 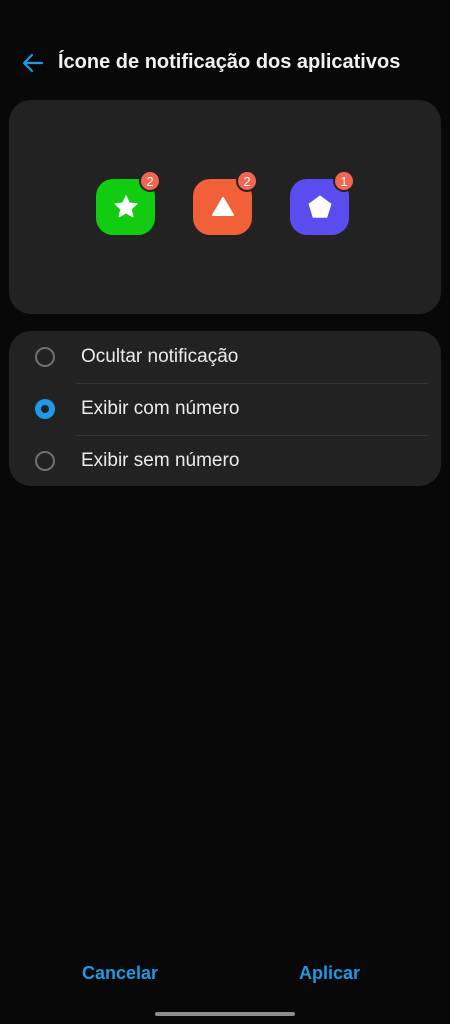 I want to click on page-title: Ícone de notificação dos aplicativos, so click(x=229, y=62).